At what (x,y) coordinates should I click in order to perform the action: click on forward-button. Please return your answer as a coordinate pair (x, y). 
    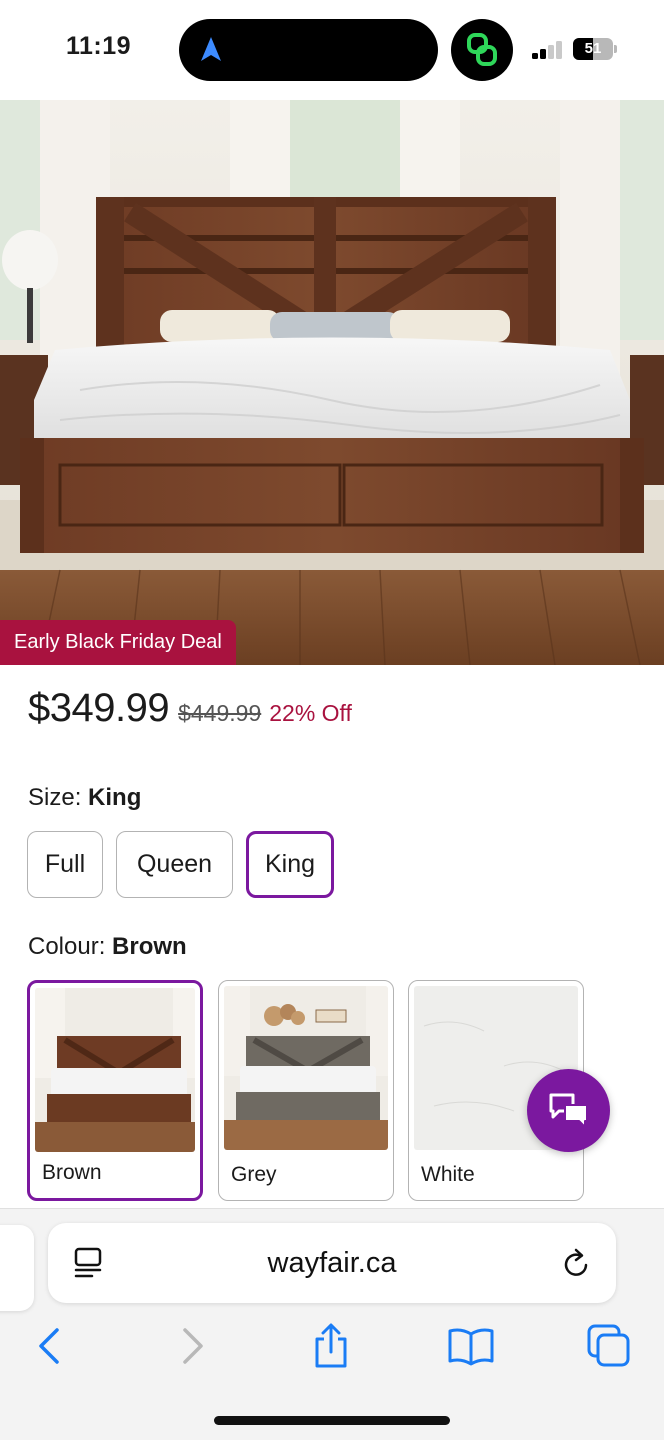
    Looking at the image, I should click on (193, 1346).